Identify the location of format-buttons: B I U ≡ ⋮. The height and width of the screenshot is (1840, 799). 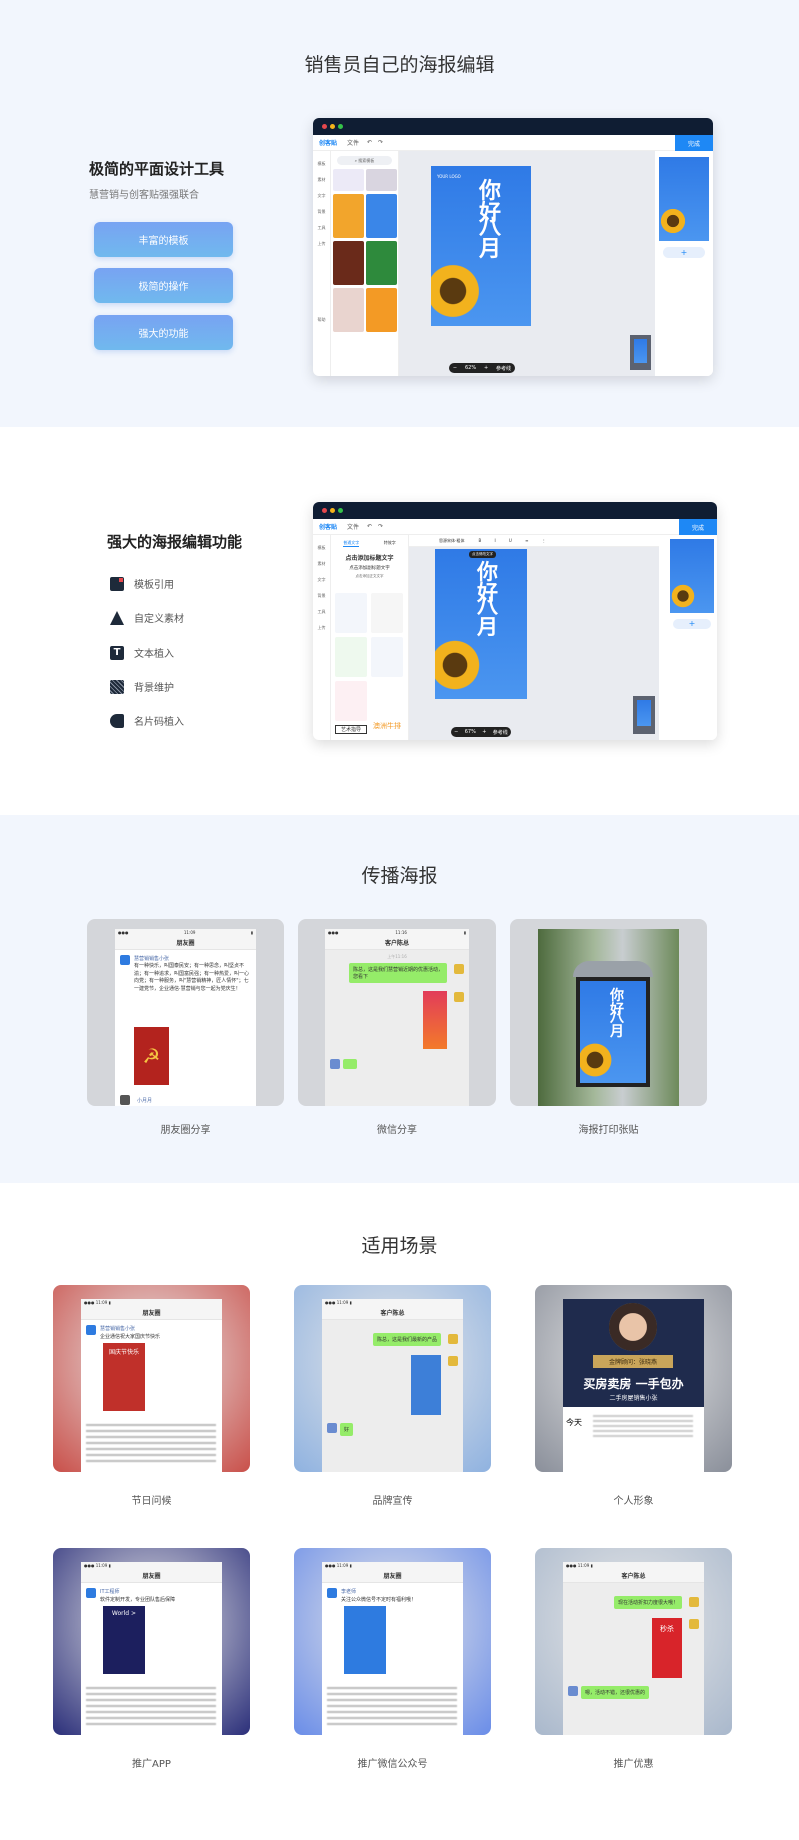
(514, 540).